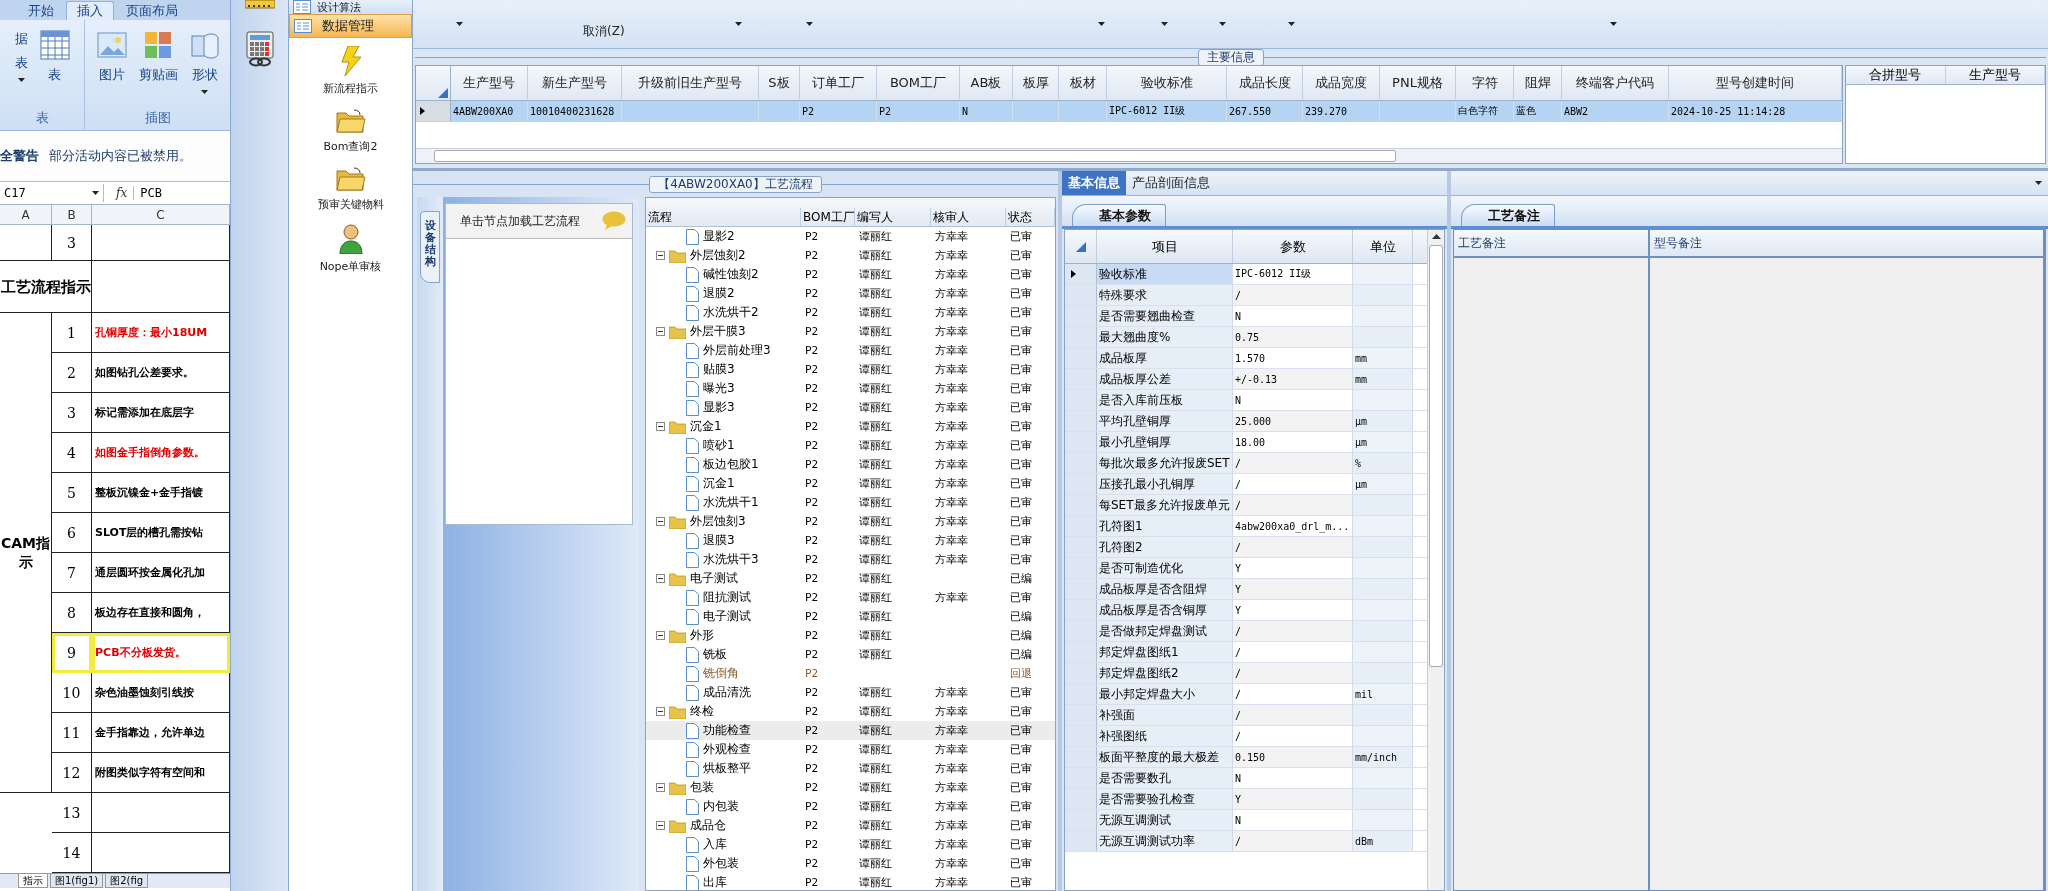  I want to click on parameter-name: 是否需要翘曲检查, so click(1165, 316).